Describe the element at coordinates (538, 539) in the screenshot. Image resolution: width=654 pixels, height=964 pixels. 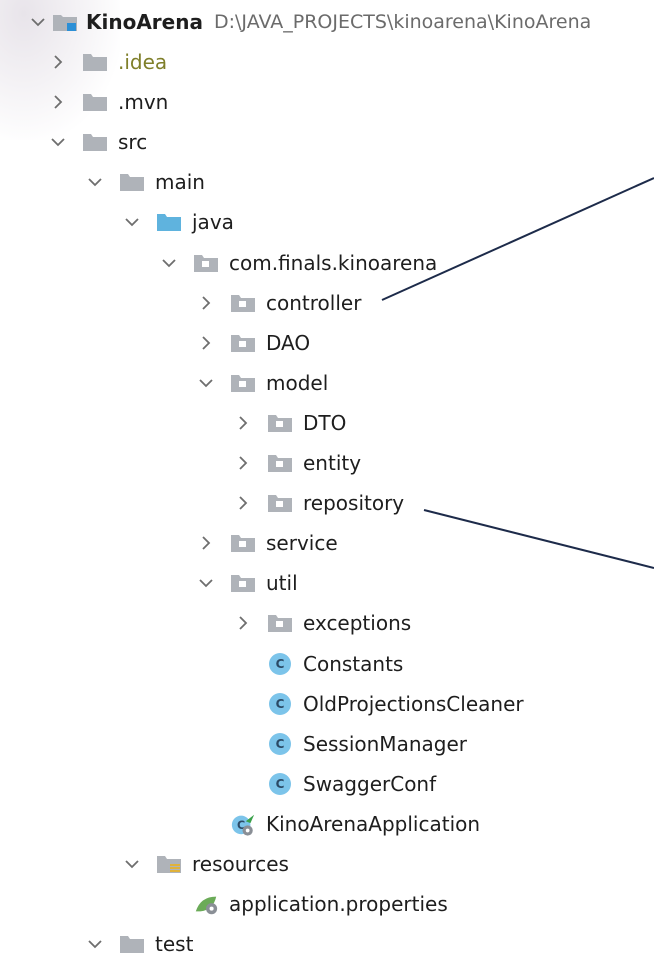
I see `callout-line-repository` at that location.